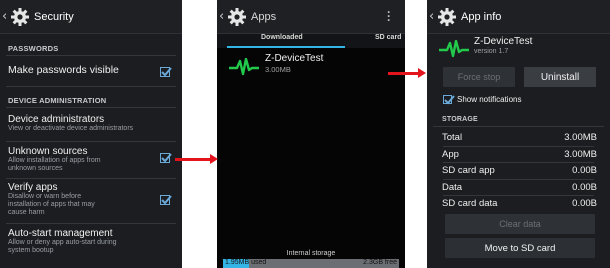 This screenshot has width=610, height=268. Describe the element at coordinates (51, 204) in the screenshot. I see `verify-apps-summary-2: installation of apps that may` at that location.